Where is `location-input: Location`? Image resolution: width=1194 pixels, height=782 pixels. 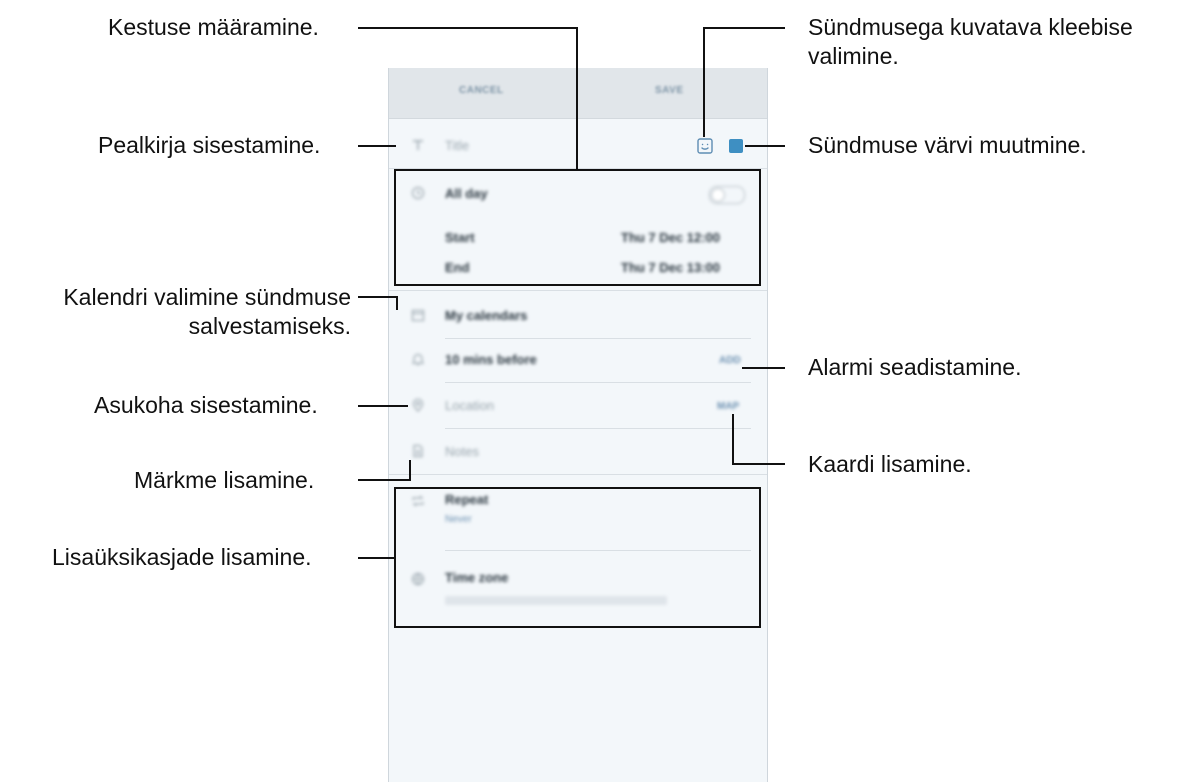 location-input: Location is located at coordinates (469, 405).